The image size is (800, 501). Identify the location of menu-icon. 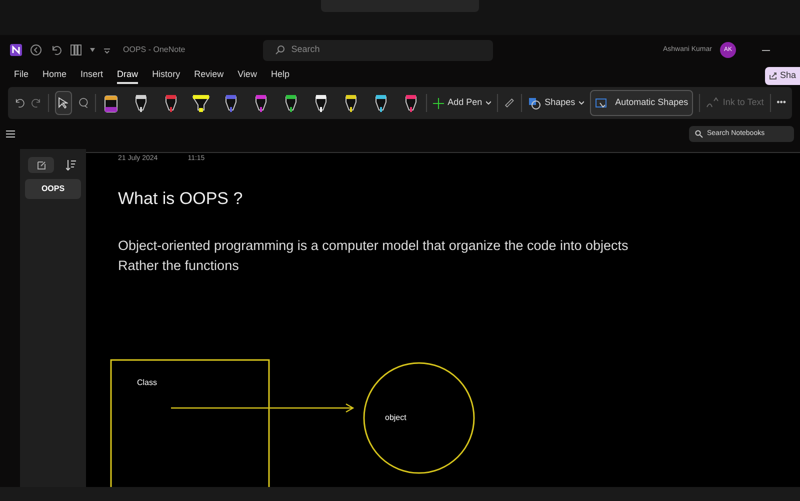
(10, 134).